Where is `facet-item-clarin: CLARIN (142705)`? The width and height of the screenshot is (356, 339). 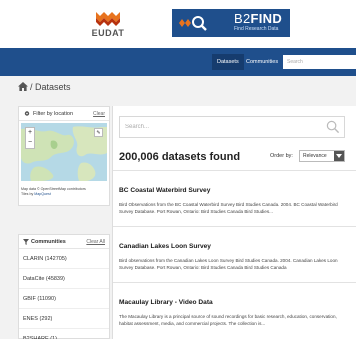 facet-item-clarin: CLARIN (142705) is located at coordinates (64, 259).